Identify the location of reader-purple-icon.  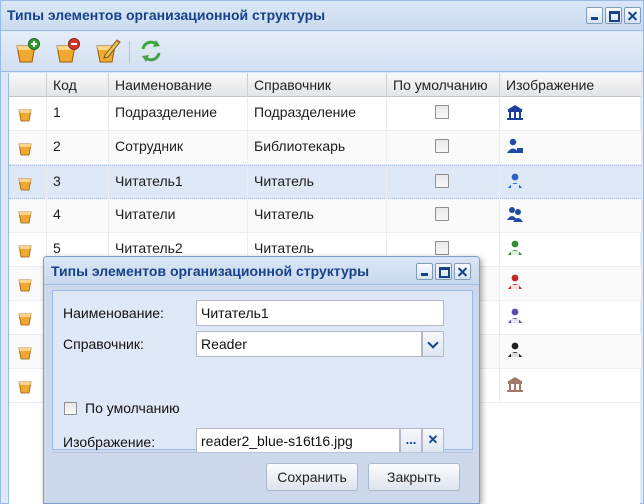
(515, 315).